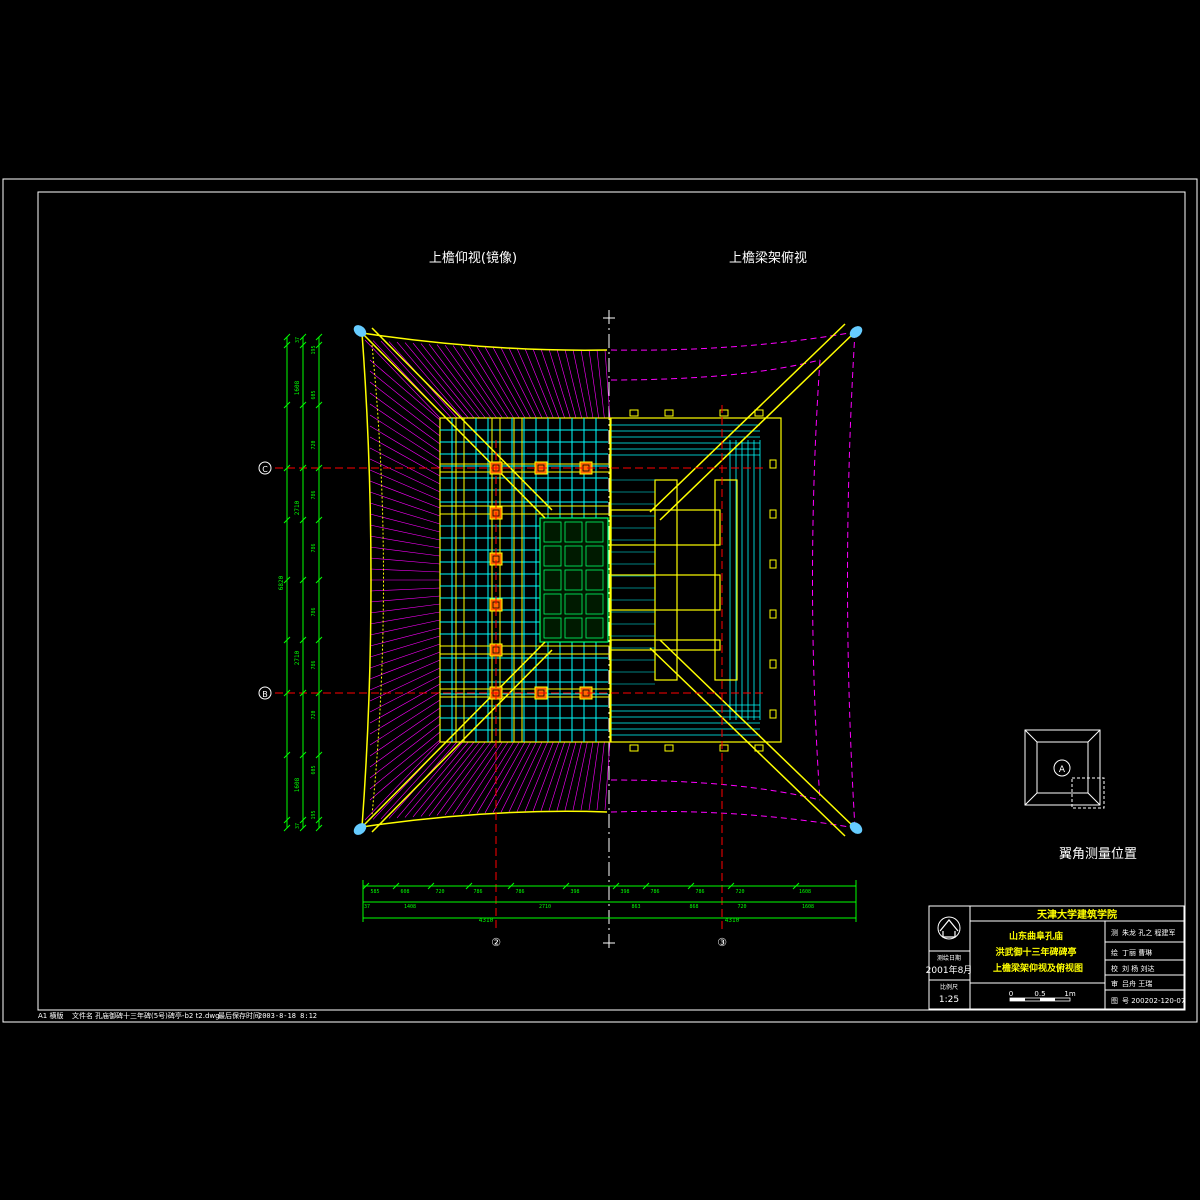 Image resolution: width=1200 pixels, height=1200 pixels. What do you see at coordinates (949, 987) in the screenshot?
I see `scale-label: 比例尺` at bounding box center [949, 987].